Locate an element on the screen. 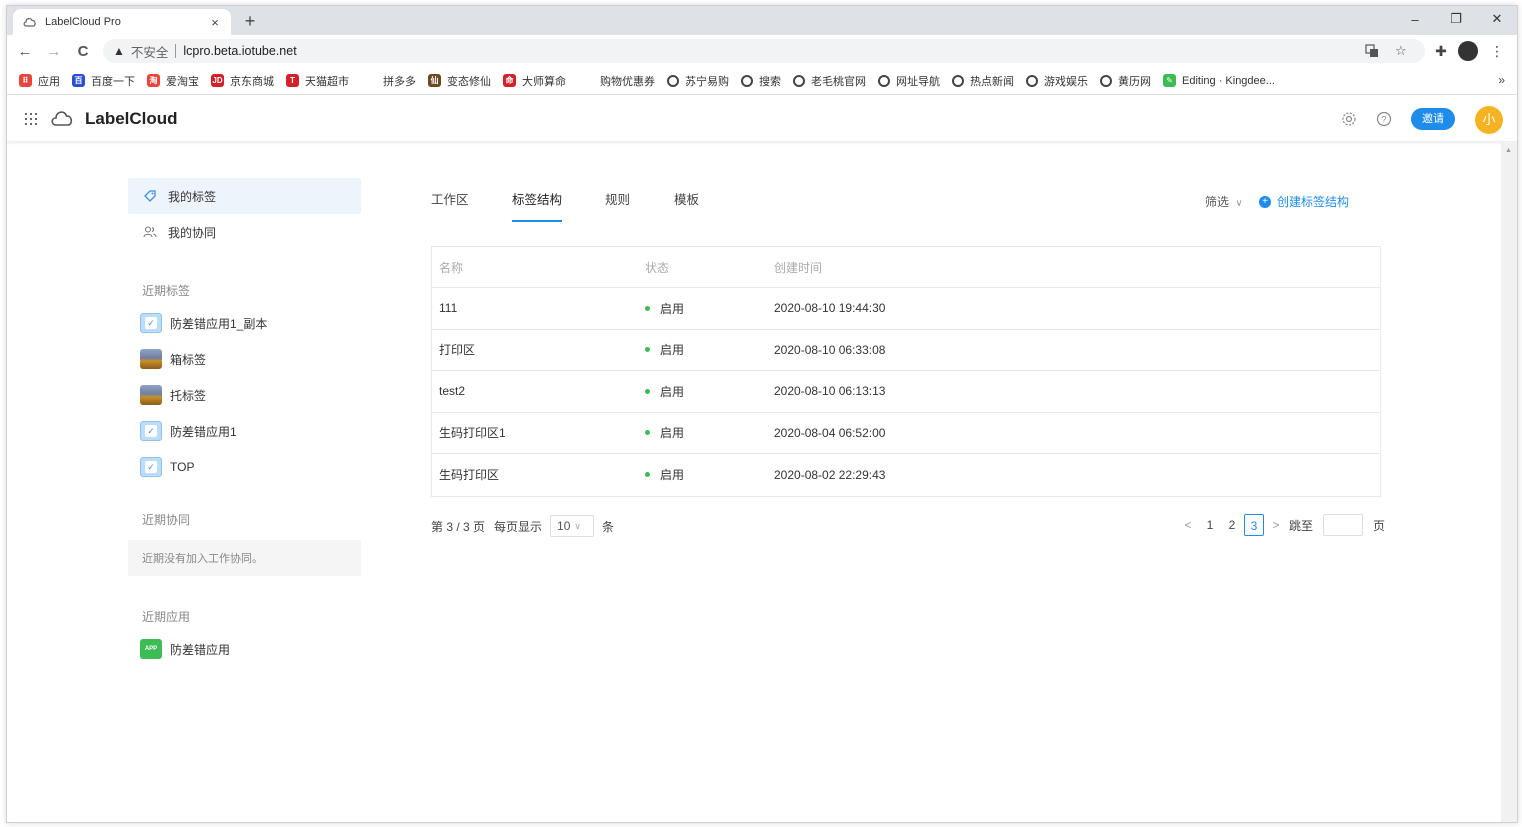 The image size is (1522, 827). help-icon: ? is located at coordinates (1384, 119).